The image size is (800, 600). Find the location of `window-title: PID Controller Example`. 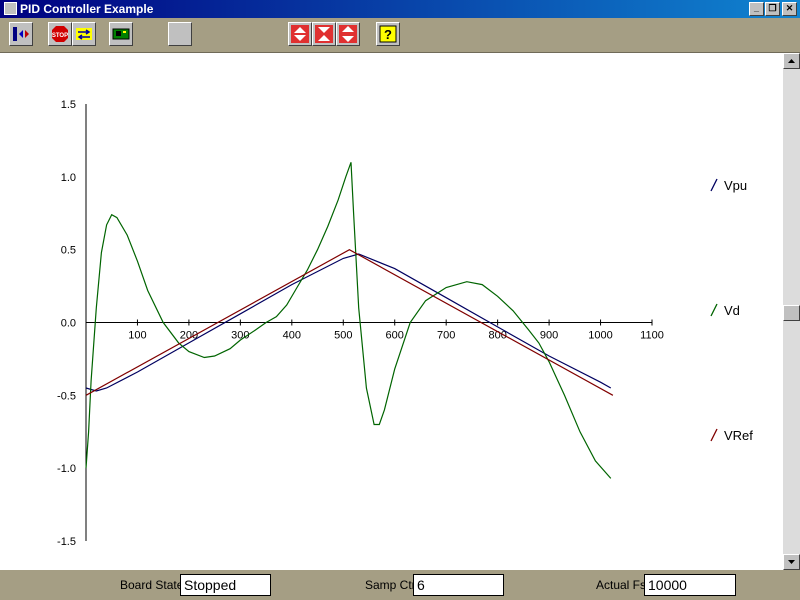

window-title: PID Controller Example is located at coordinates (87, 9).